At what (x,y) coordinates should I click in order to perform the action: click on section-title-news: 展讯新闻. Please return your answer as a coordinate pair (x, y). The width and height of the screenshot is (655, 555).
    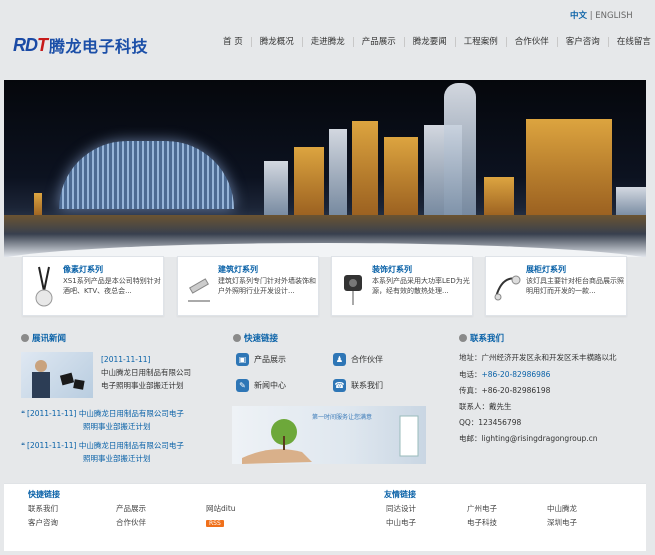
    Looking at the image, I should click on (43, 338).